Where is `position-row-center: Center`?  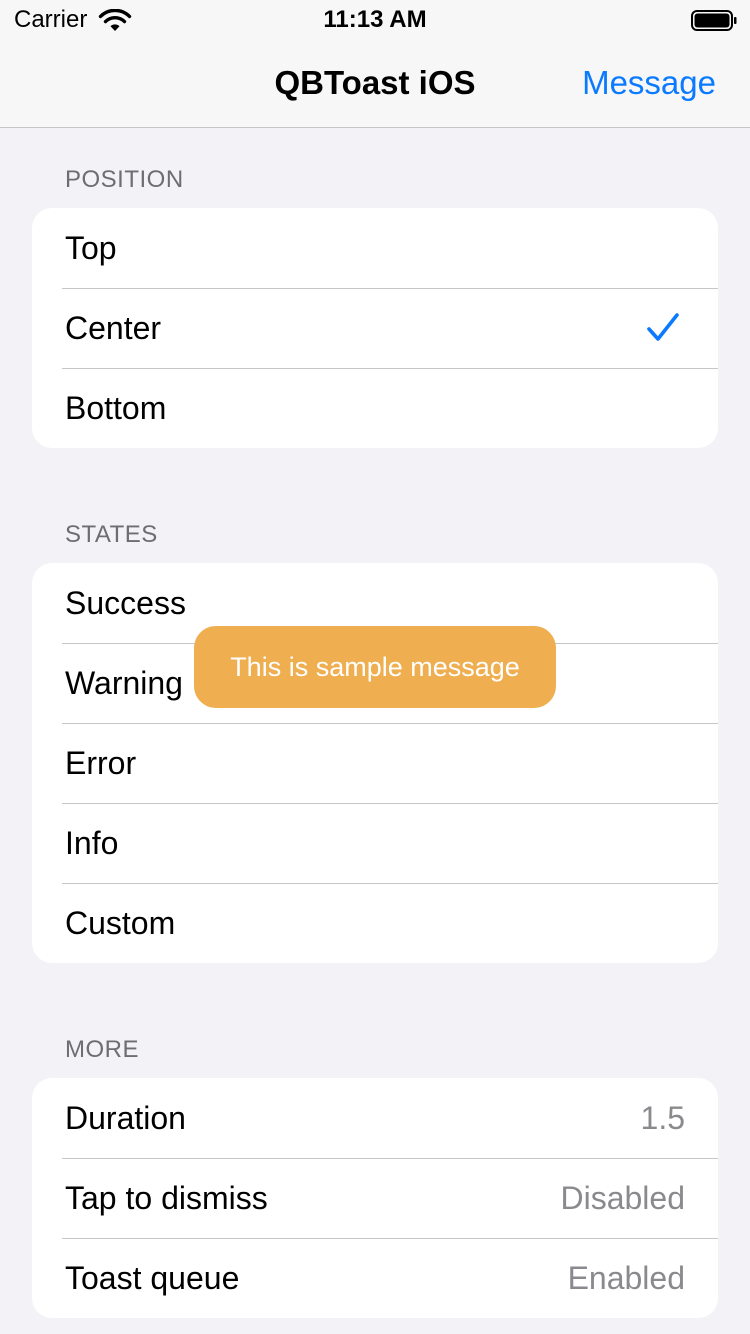 position-row-center: Center is located at coordinates (375, 328).